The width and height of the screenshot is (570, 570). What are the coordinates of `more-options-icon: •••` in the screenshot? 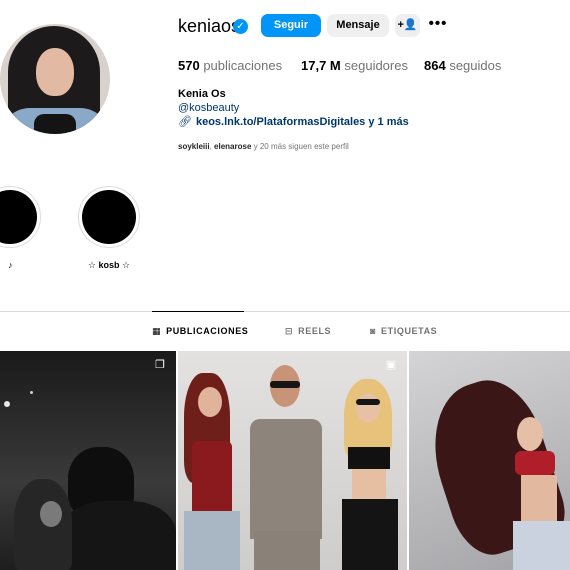 It's located at (438, 25).